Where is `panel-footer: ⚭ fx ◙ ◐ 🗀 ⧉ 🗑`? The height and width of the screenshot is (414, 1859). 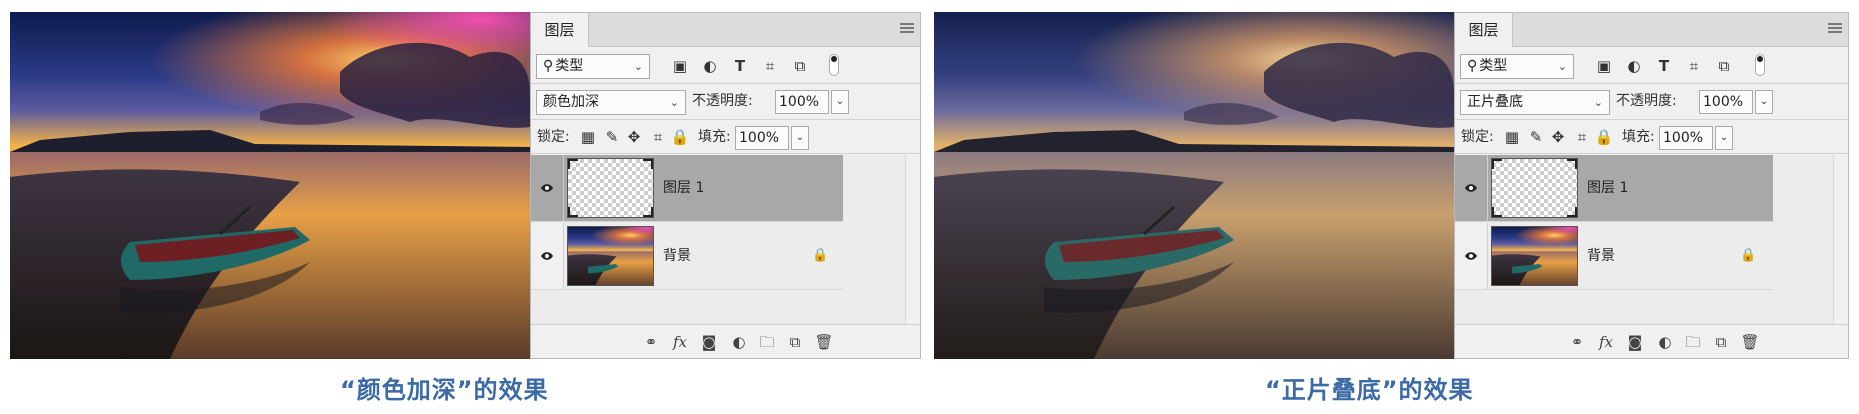 panel-footer: ⚭ fx ◙ ◐ 🗀 ⧉ 🗑 is located at coordinates (725, 341).